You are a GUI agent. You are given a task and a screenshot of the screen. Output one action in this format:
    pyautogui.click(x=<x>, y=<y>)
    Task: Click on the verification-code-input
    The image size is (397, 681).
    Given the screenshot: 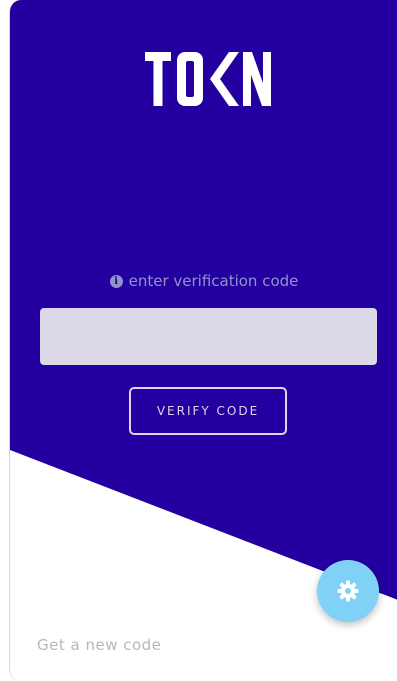 What is the action you would take?
    pyautogui.click(x=208, y=336)
    